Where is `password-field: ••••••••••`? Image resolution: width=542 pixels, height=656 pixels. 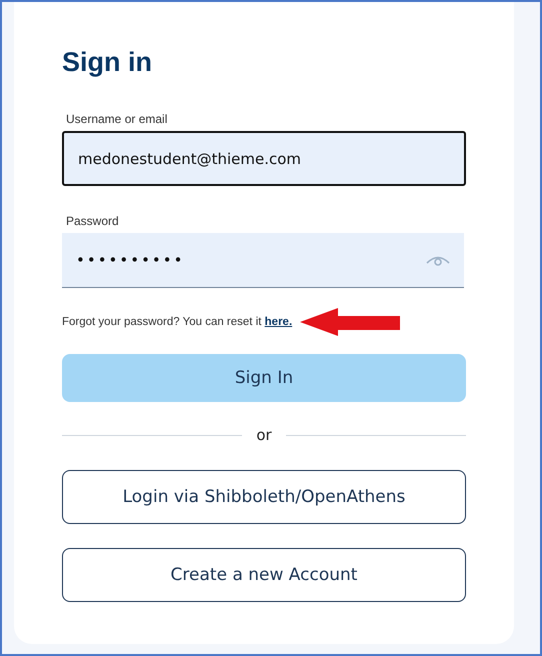
password-field: •••••••••• is located at coordinates (263, 260).